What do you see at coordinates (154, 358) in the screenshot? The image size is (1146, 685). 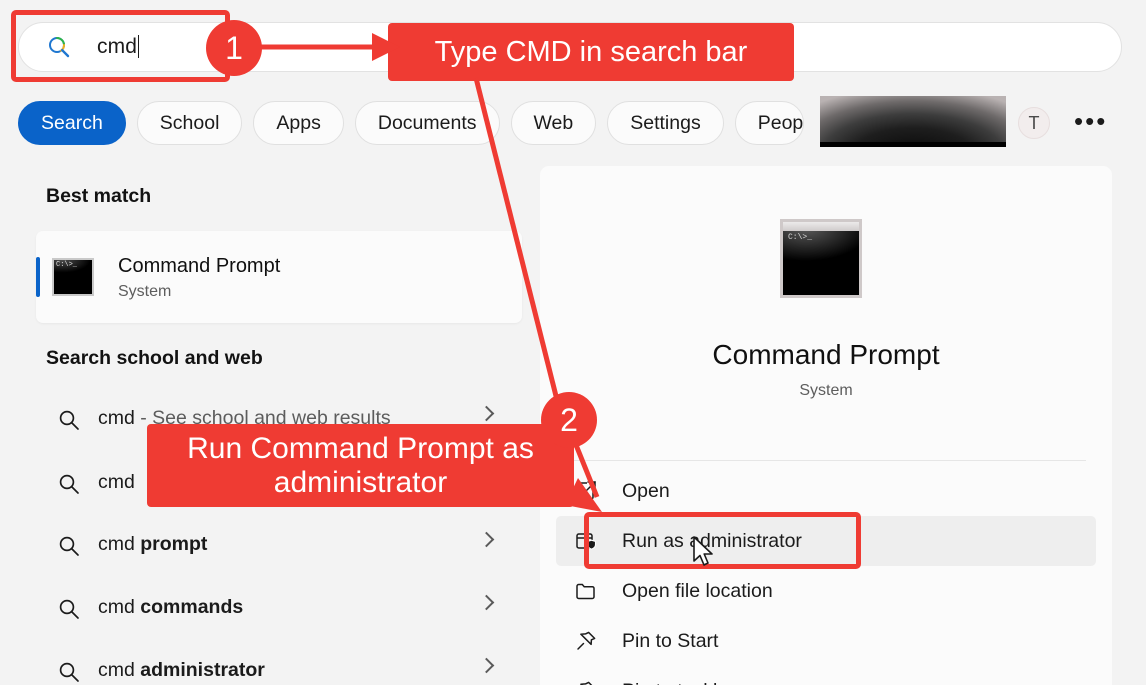 I see `search-web-heading: Search school and web` at bounding box center [154, 358].